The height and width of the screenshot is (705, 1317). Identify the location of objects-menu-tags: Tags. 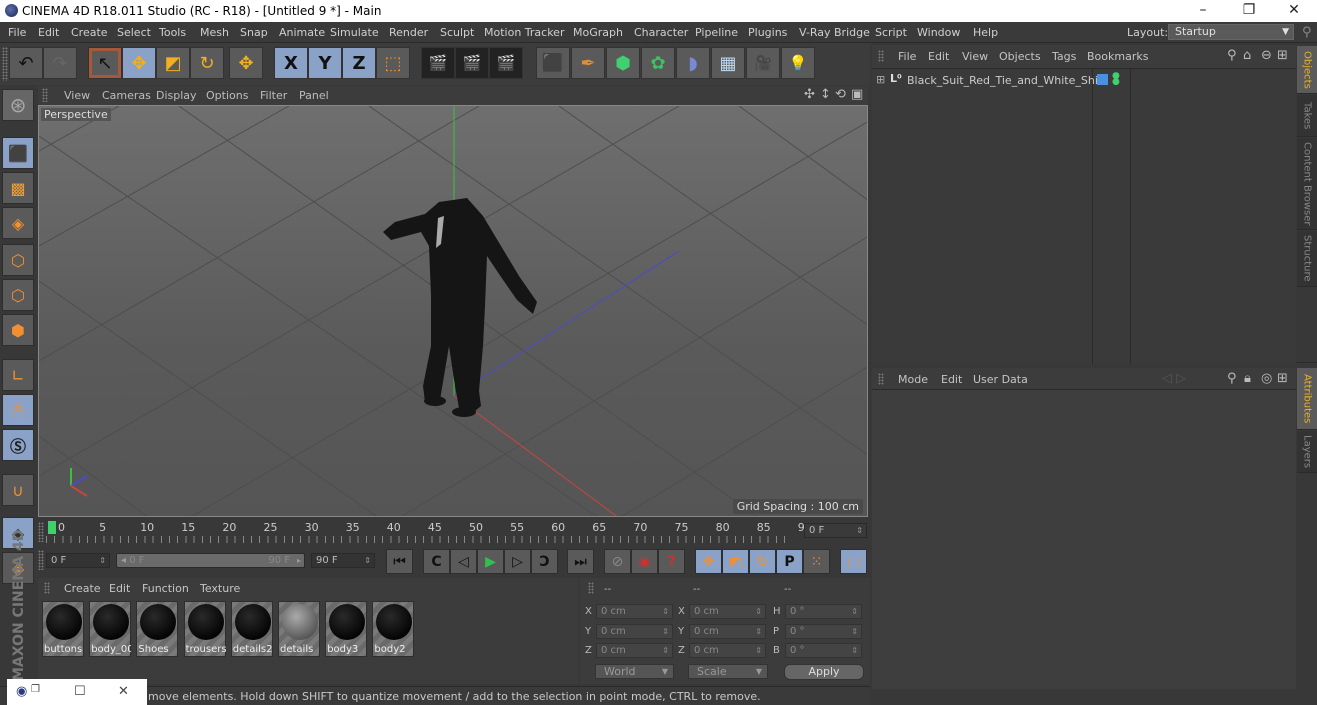
(1064, 56).